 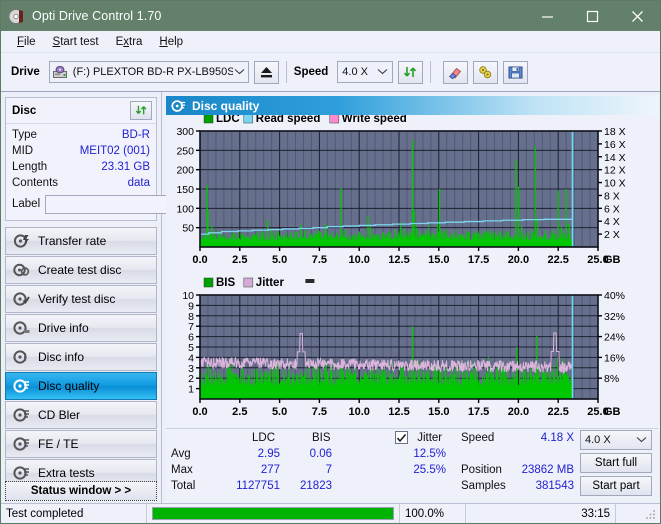 What do you see at coordinates (456, 72) in the screenshot?
I see `erase-button` at bounding box center [456, 72].